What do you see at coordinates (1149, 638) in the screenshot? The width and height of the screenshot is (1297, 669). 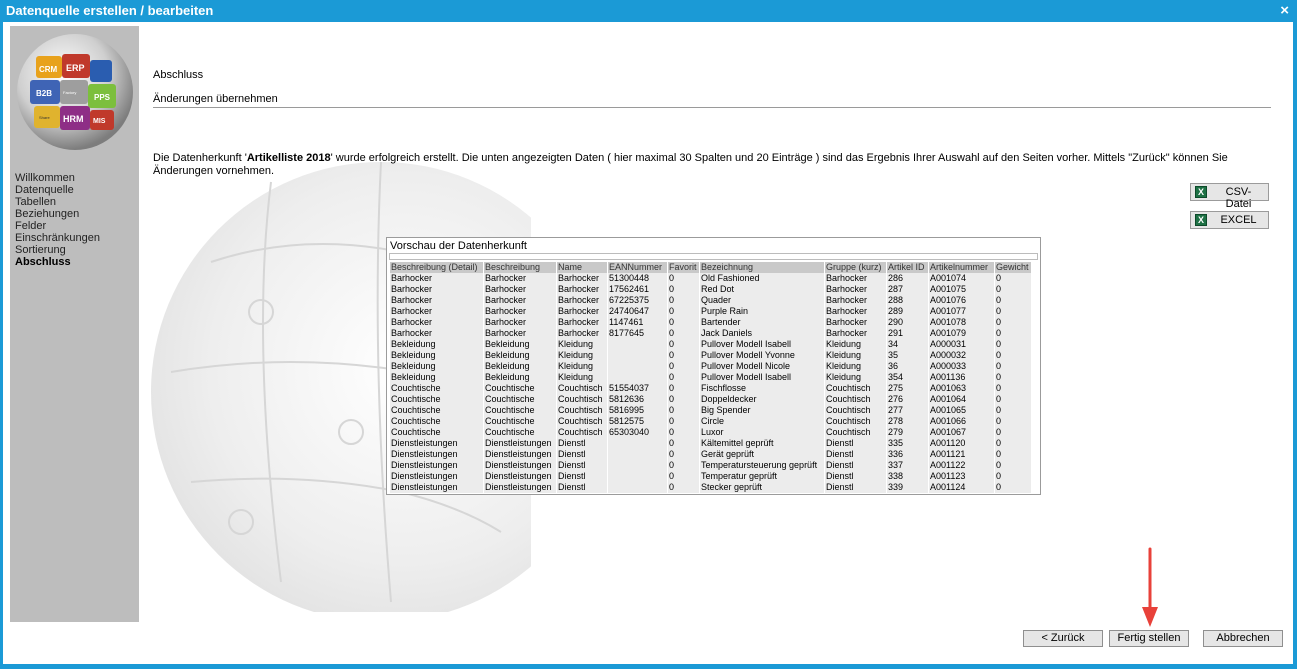 I see `finish-button: Fertig stellen` at bounding box center [1149, 638].